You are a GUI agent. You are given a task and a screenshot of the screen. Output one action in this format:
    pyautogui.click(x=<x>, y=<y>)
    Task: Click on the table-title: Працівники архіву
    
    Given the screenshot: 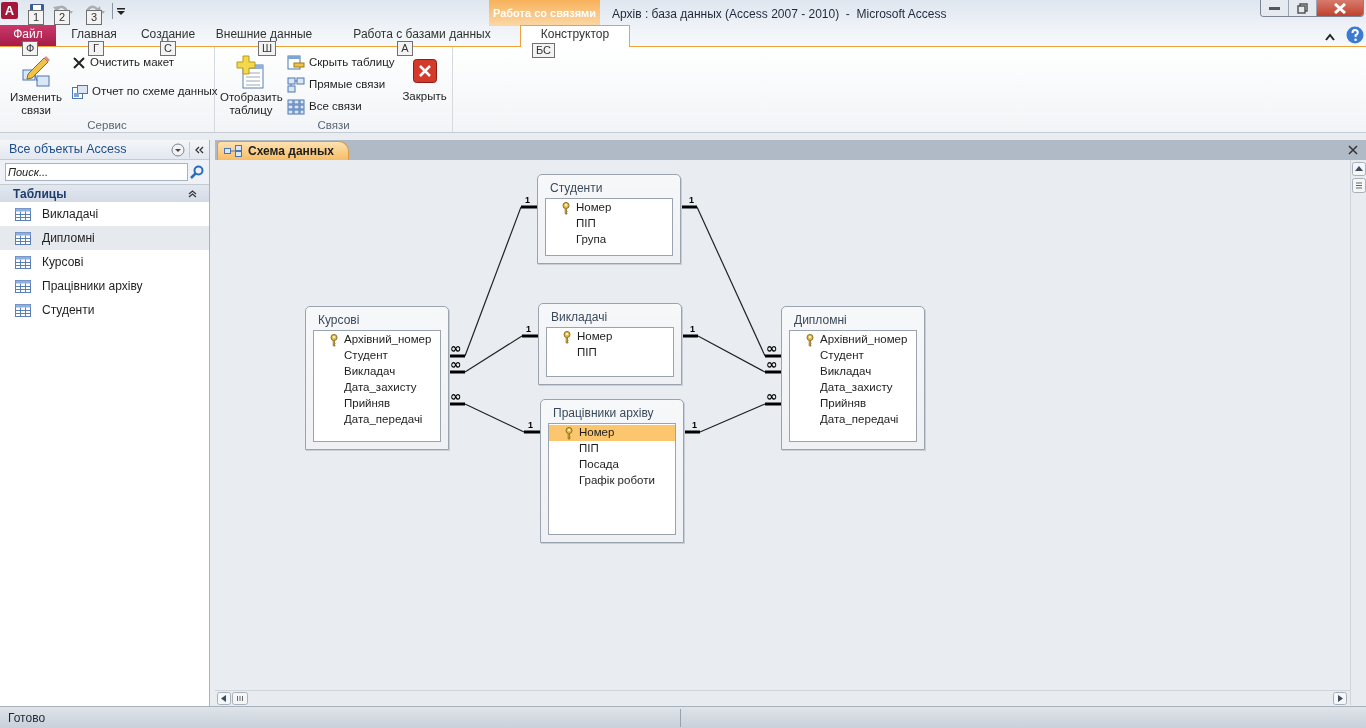 What is the action you would take?
    pyautogui.click(x=603, y=413)
    